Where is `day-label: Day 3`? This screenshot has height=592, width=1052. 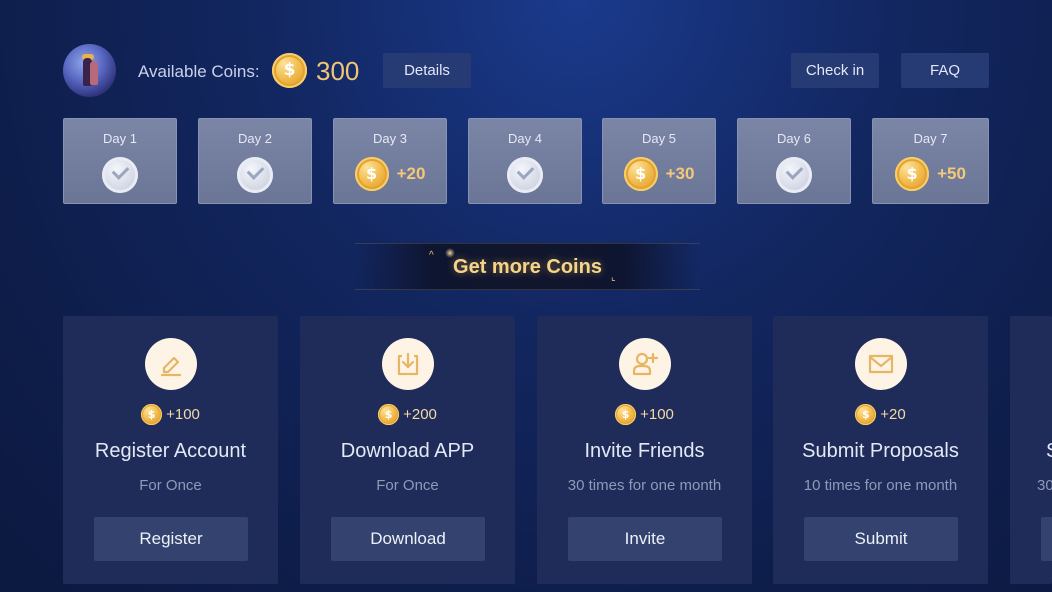
day-label: Day 3 is located at coordinates (390, 138).